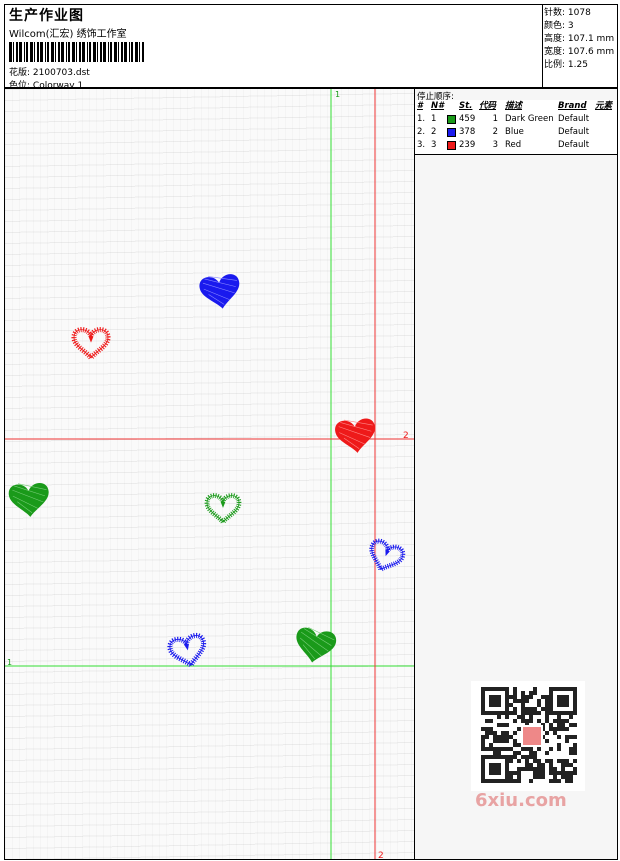  Describe the element at coordinates (579, 39) in the screenshot. I see `stat-height: 高度: 107.1 mm` at that location.